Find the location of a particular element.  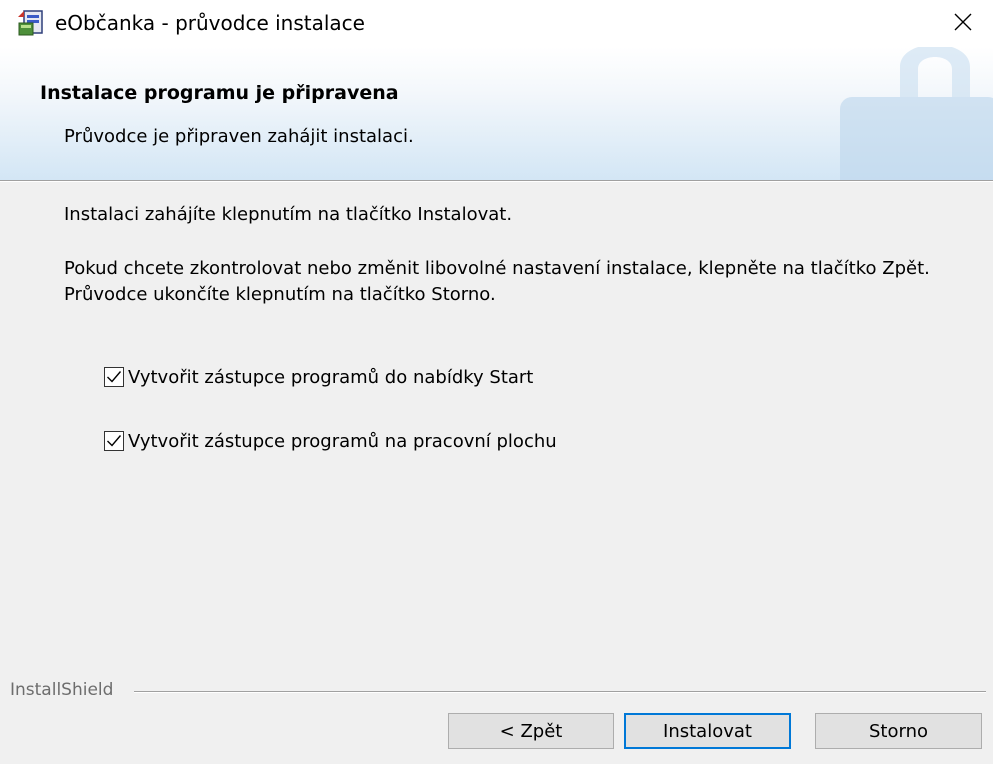

cancel-button: Storno is located at coordinates (898, 731).